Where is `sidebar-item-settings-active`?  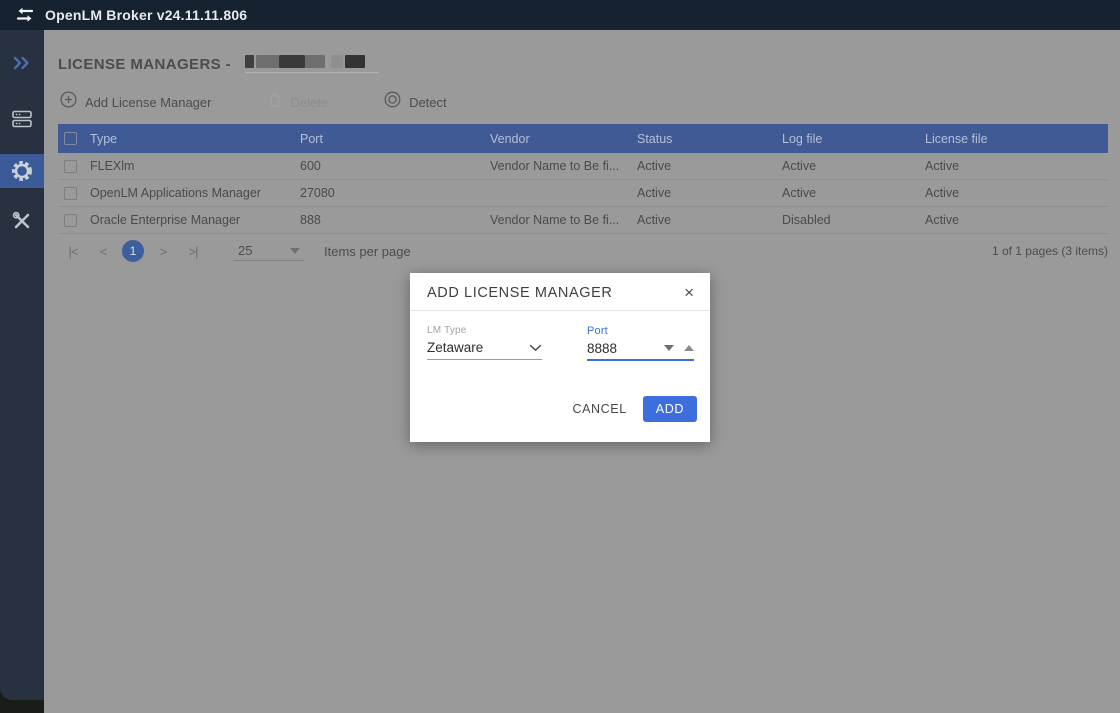 sidebar-item-settings-active is located at coordinates (22, 171).